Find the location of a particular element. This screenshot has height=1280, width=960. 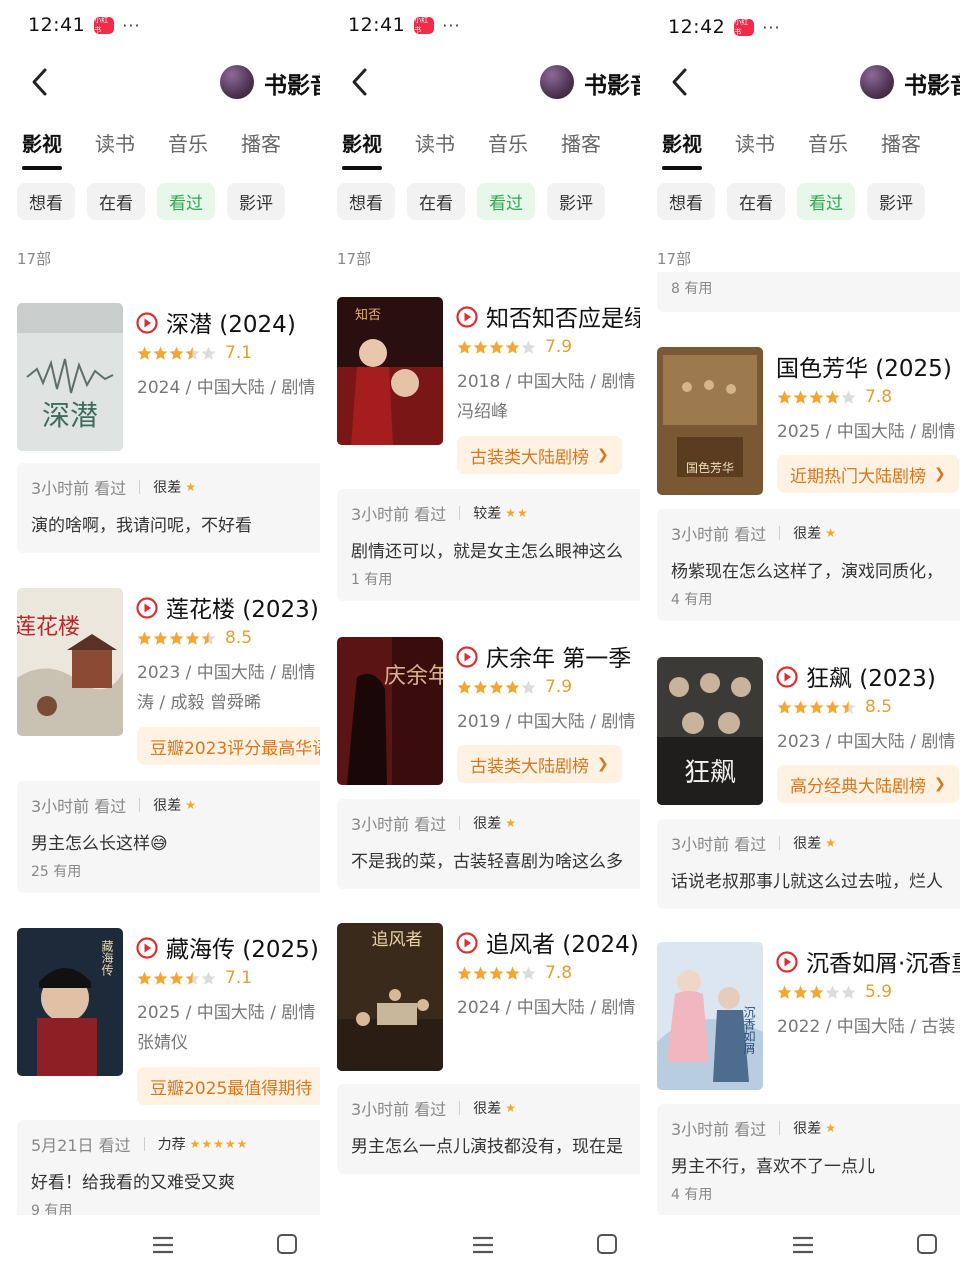

star-rating: 7.9 is located at coordinates (514, 687).